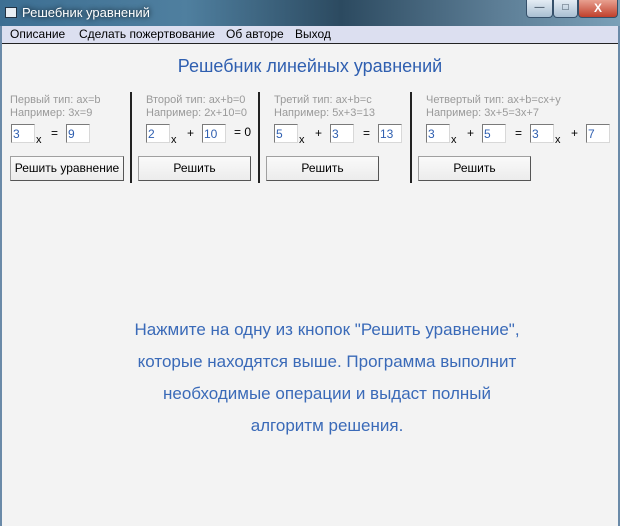  Describe the element at coordinates (598, 9) in the screenshot. I see `close-button: X` at that location.